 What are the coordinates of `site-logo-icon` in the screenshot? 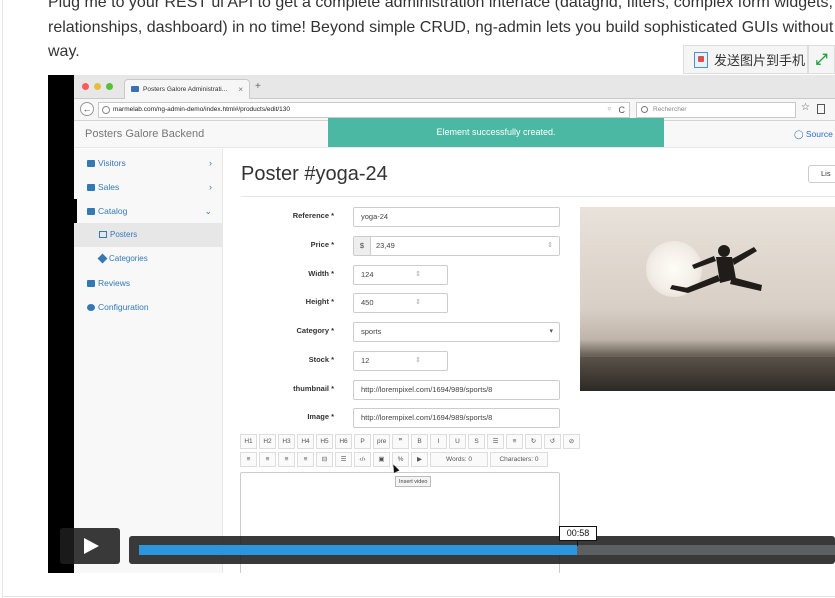 It's located at (135, 89).